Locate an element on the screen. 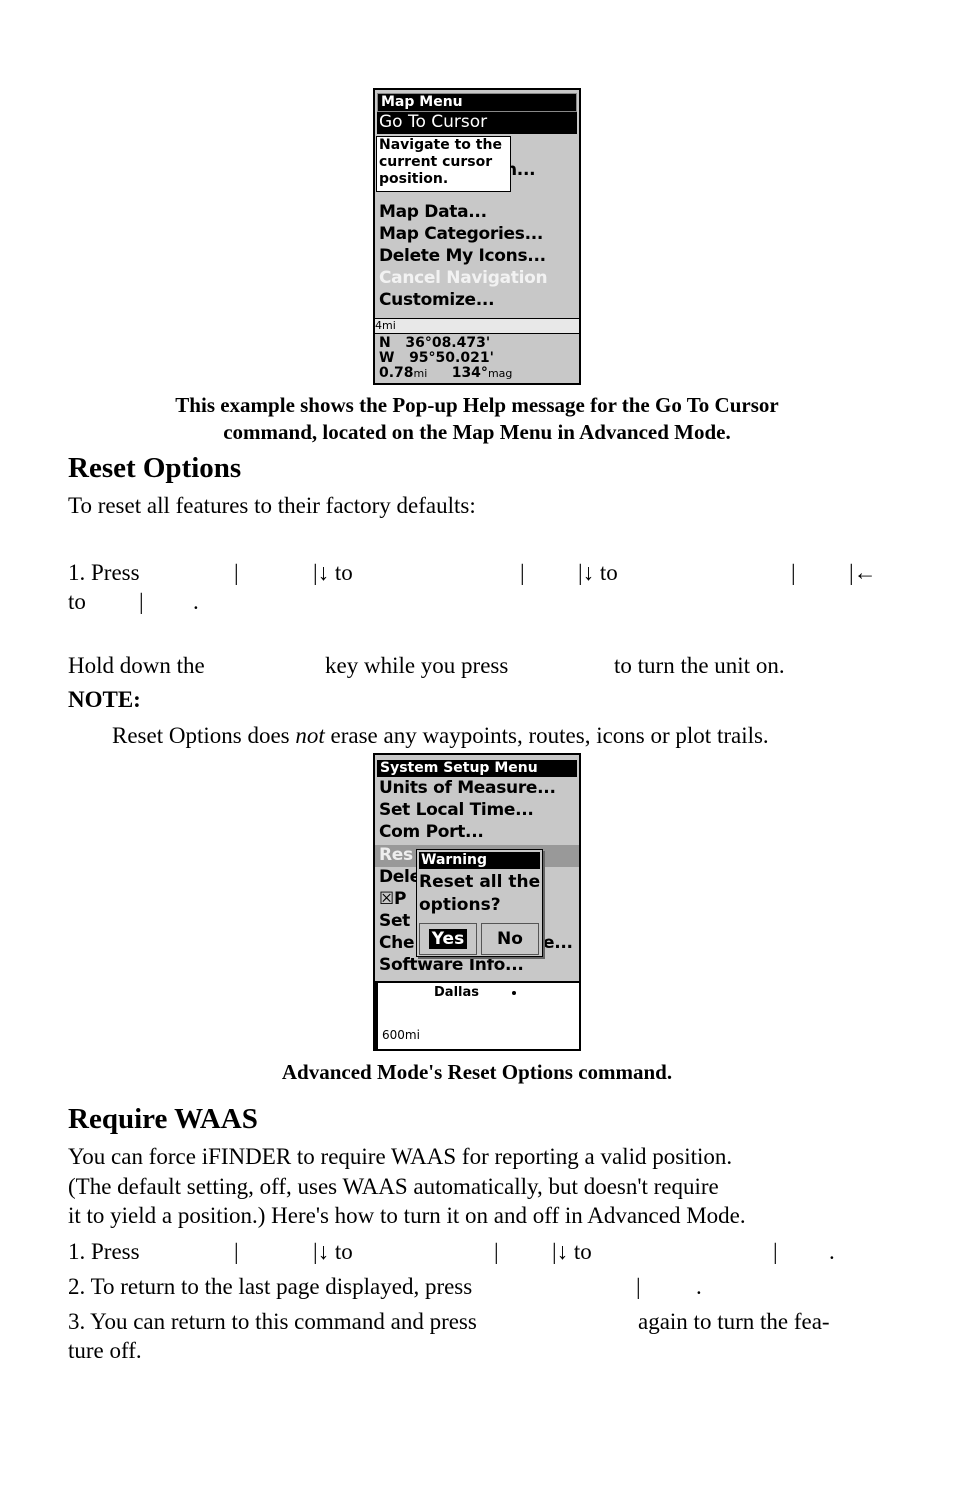  note-label: NOTE: is located at coordinates (104, 699).